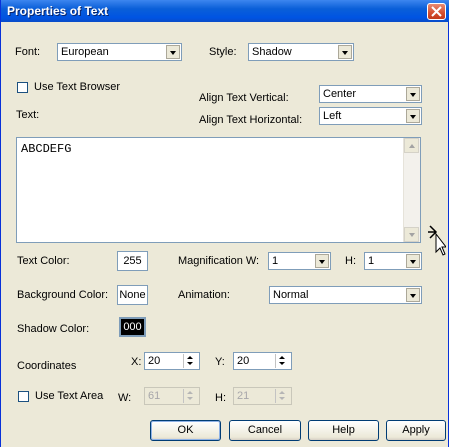  I want to click on vertical-scrollbar, so click(411, 190).